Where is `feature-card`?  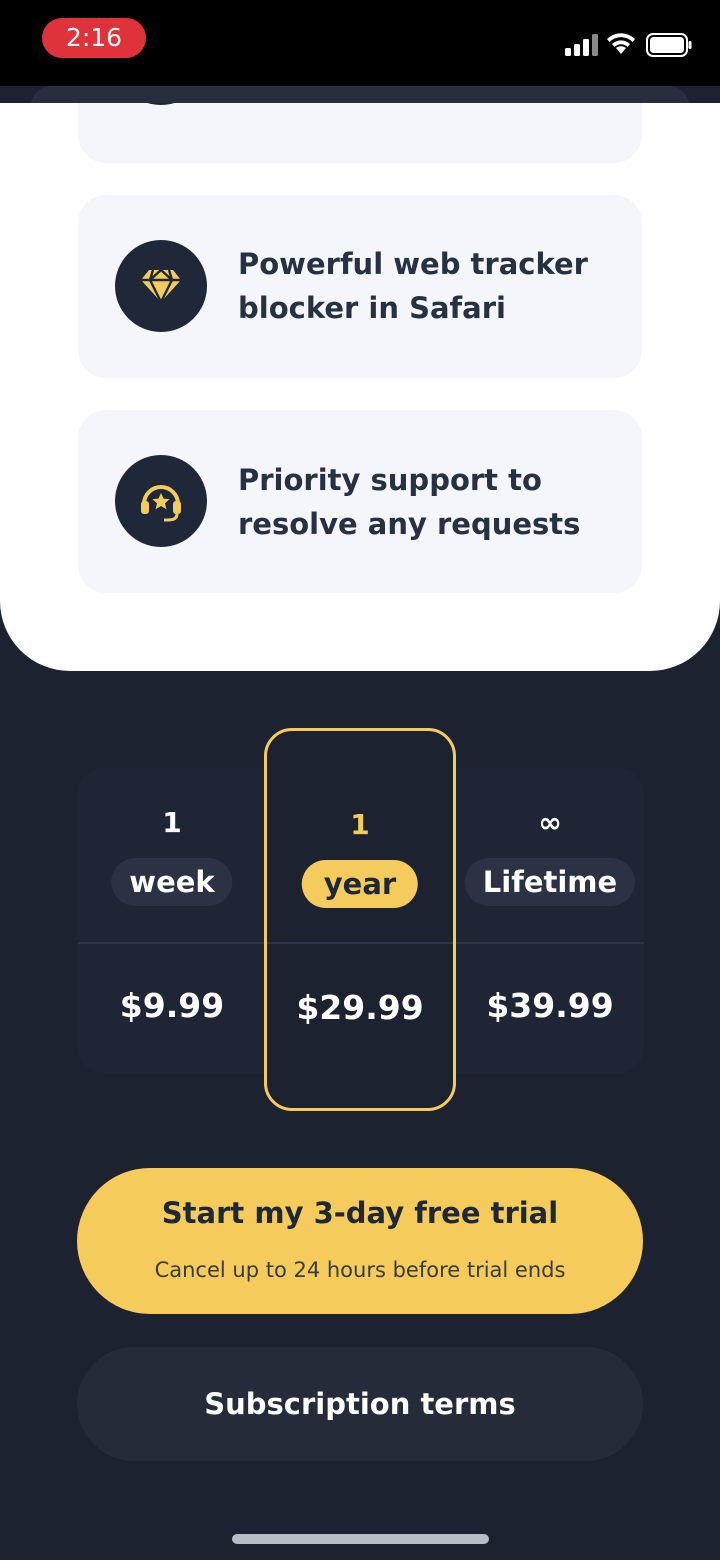
feature-card is located at coordinates (360, 133).